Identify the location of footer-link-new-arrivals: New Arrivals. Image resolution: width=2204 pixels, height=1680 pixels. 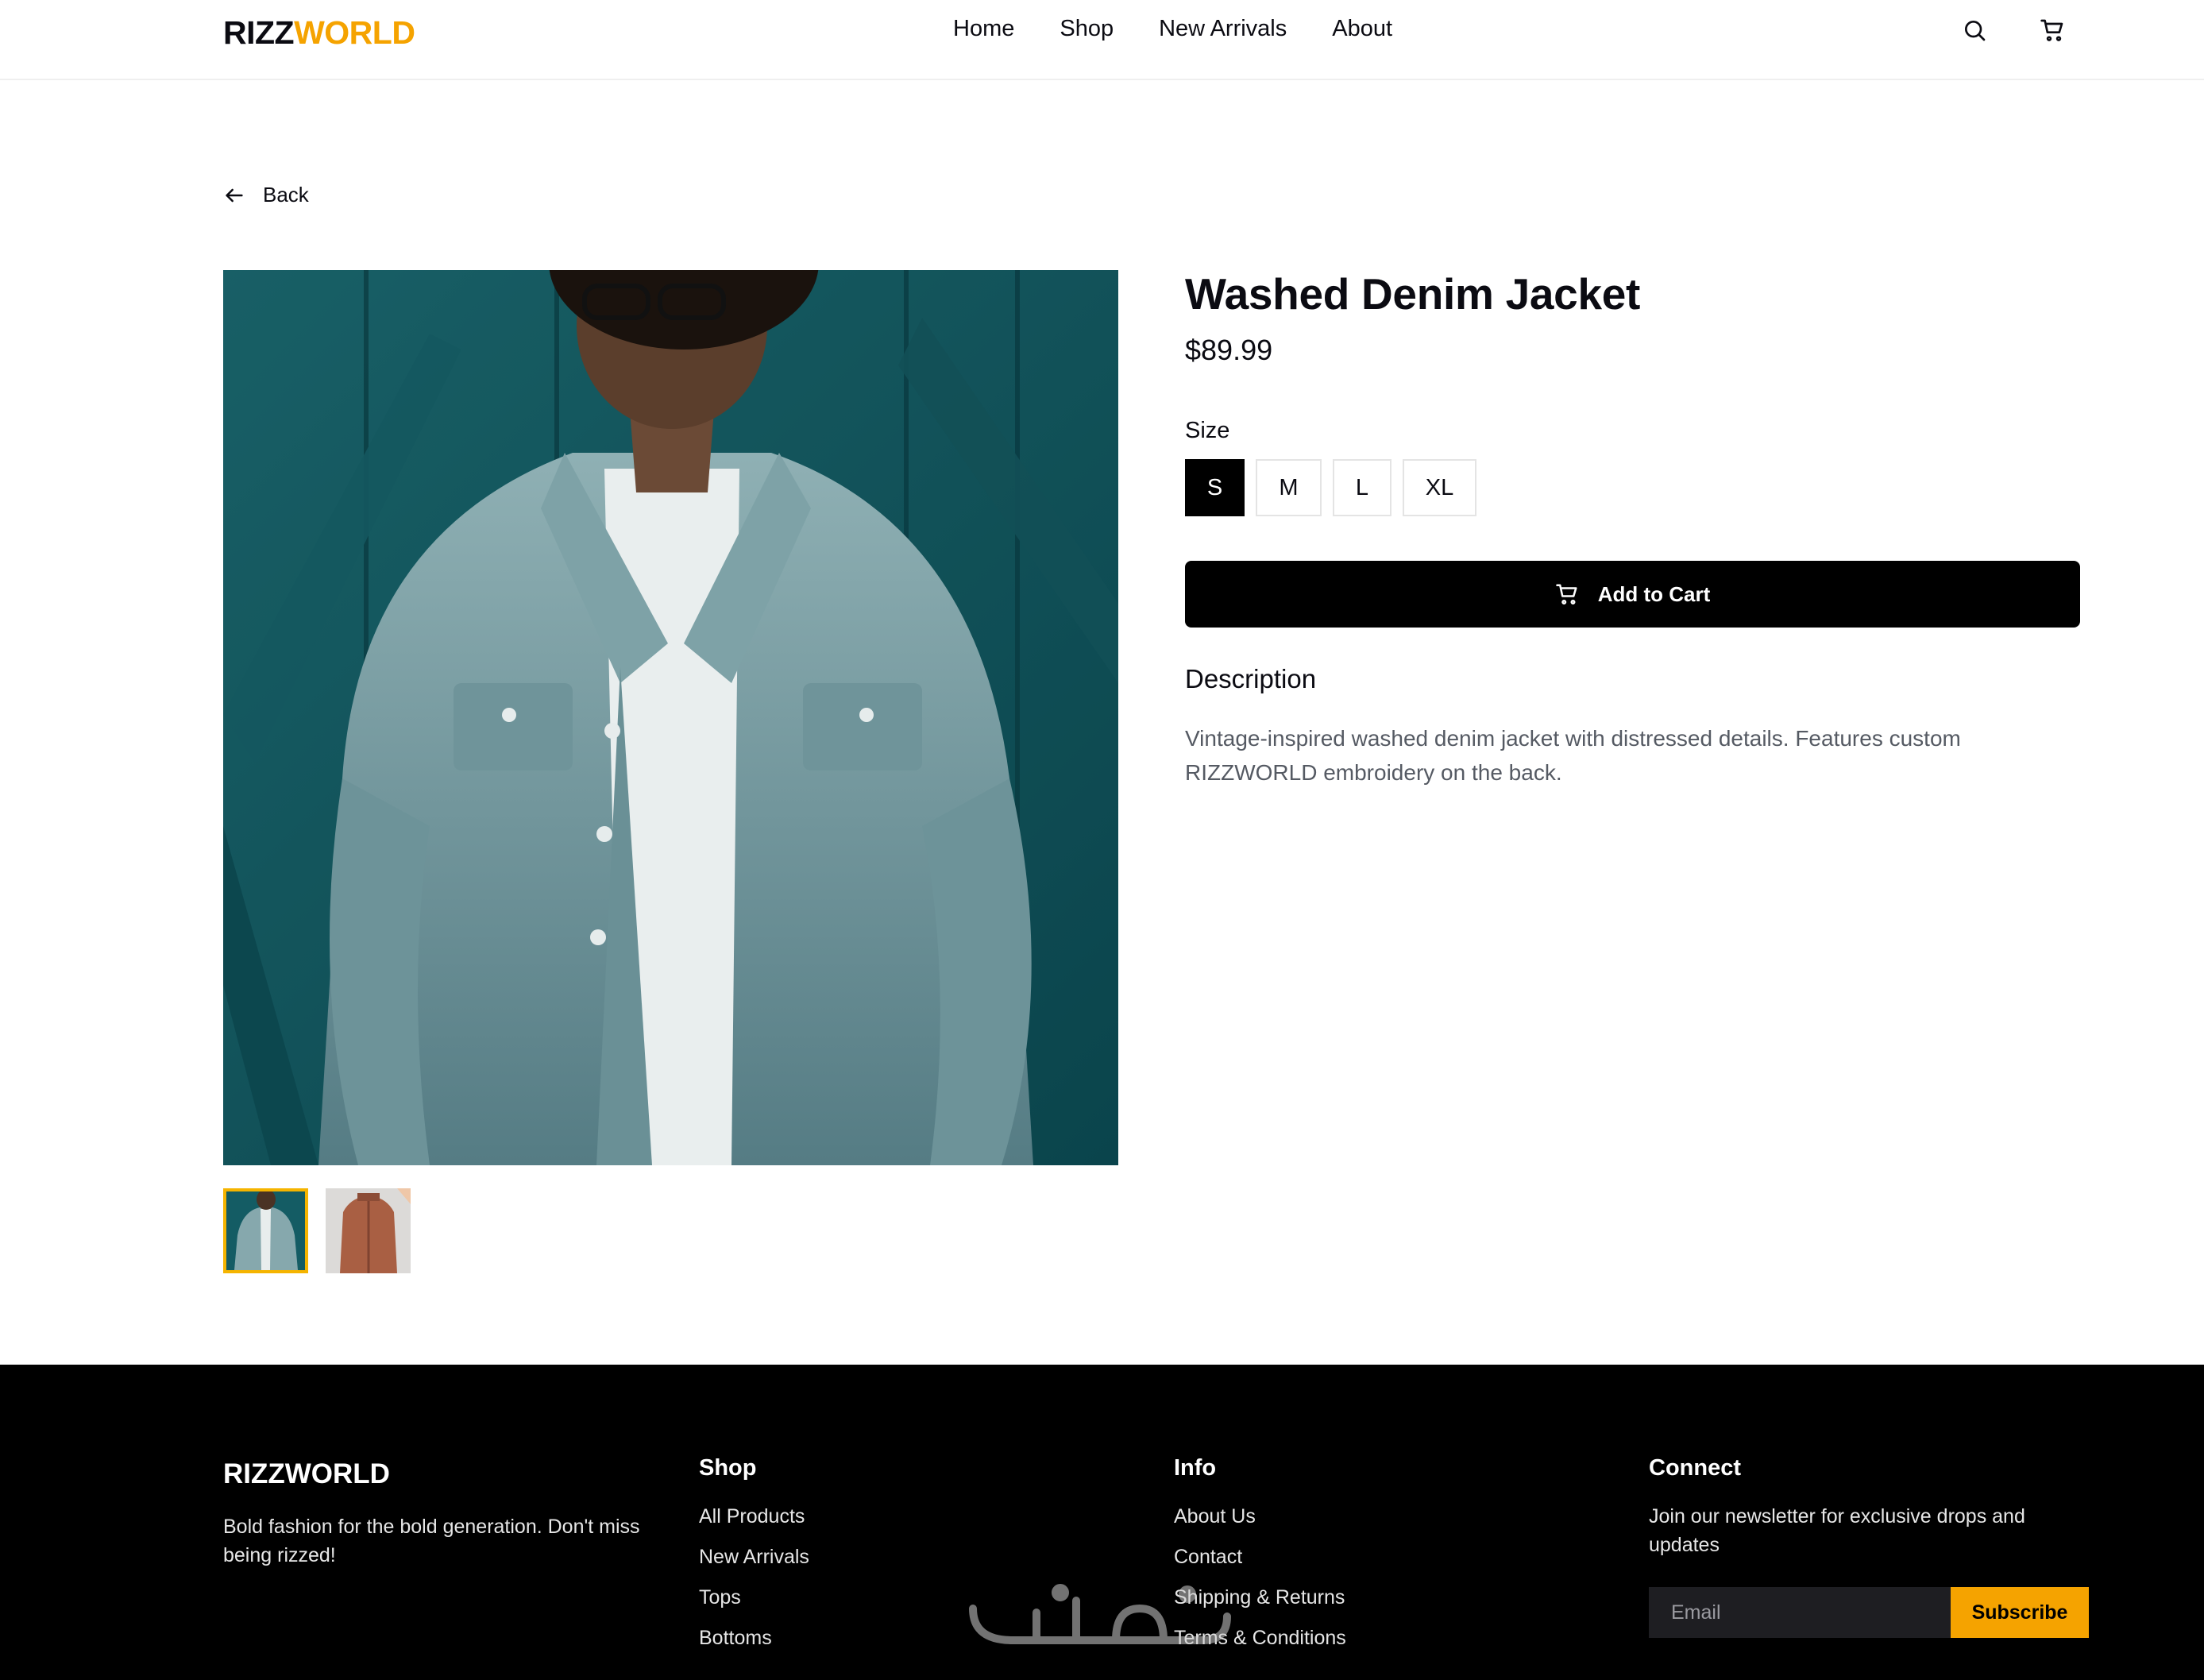
(754, 1557).